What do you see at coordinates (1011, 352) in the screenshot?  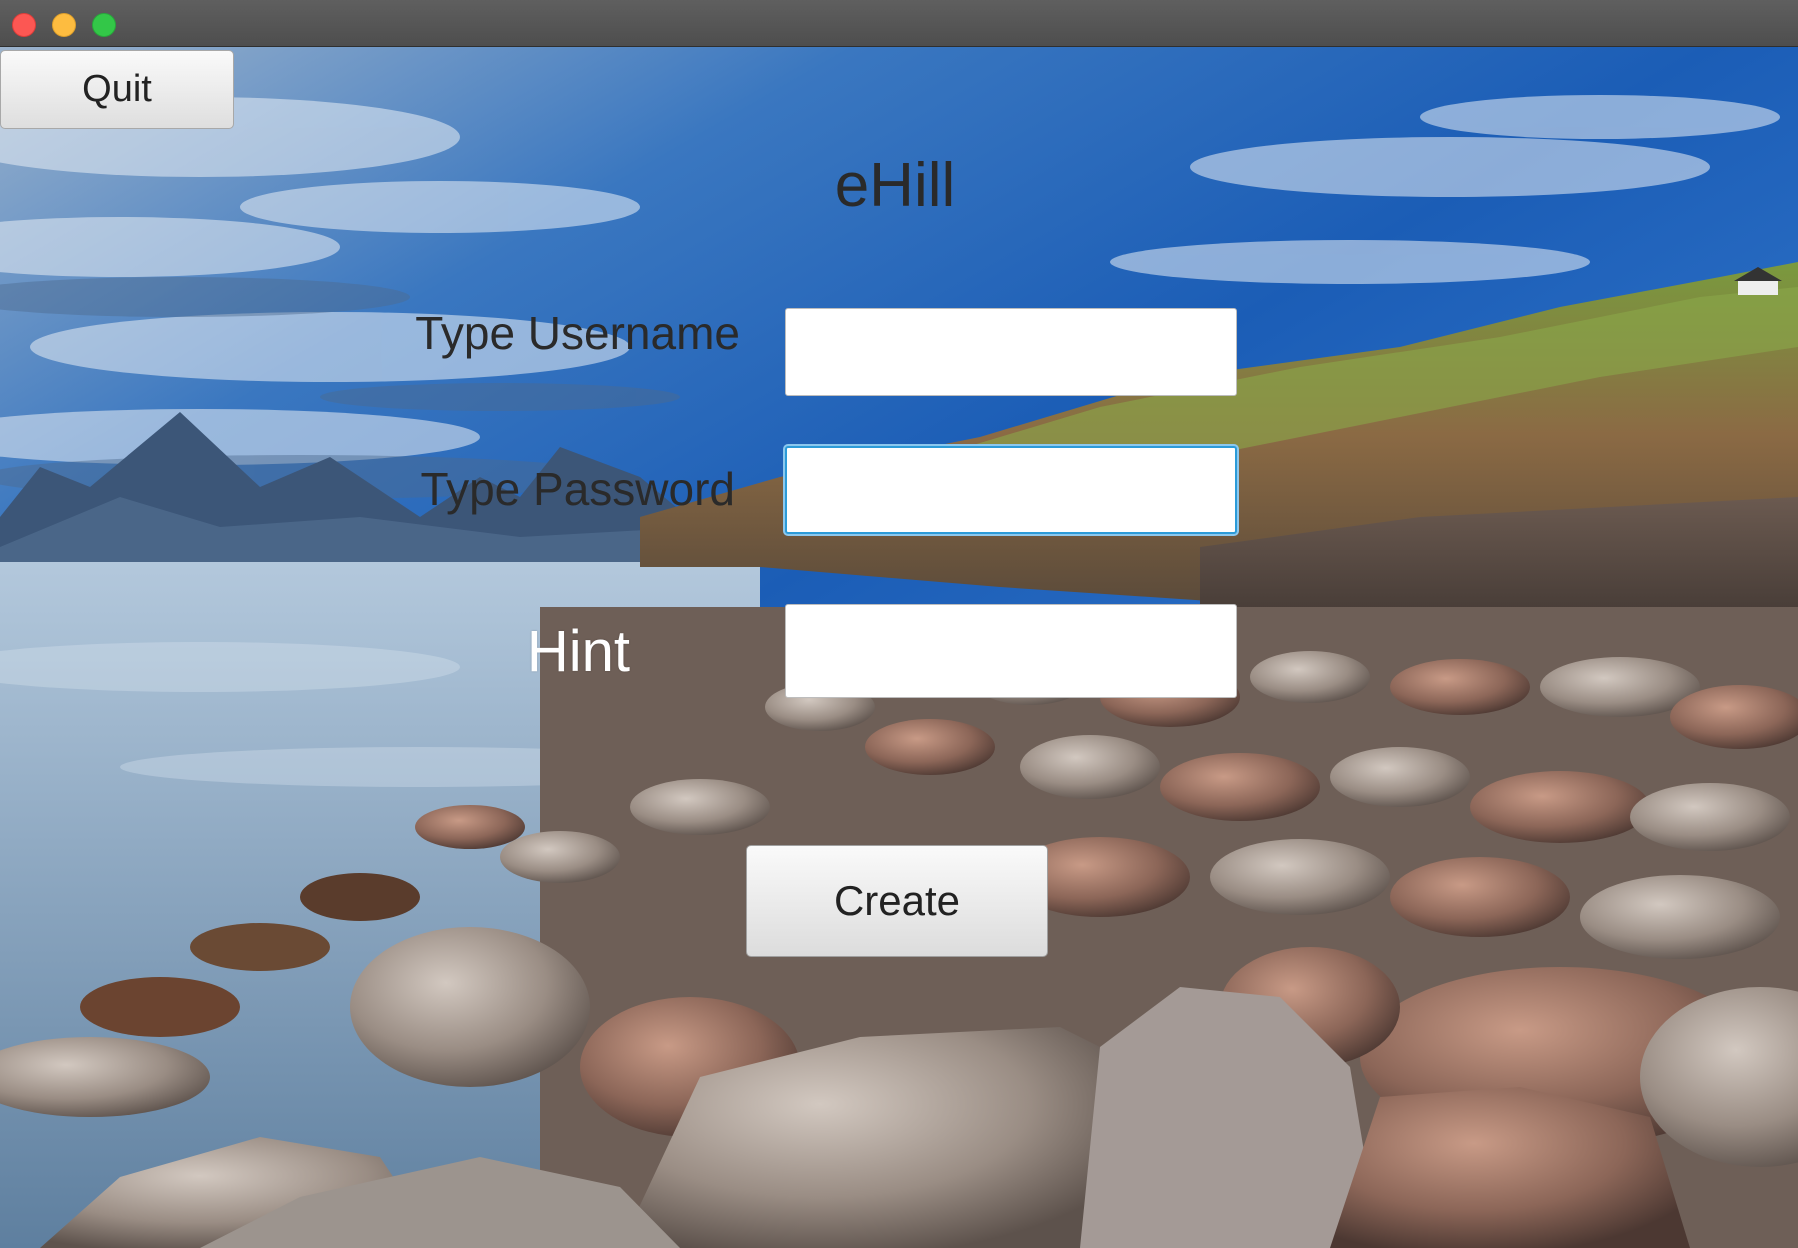 I see `username-field` at bounding box center [1011, 352].